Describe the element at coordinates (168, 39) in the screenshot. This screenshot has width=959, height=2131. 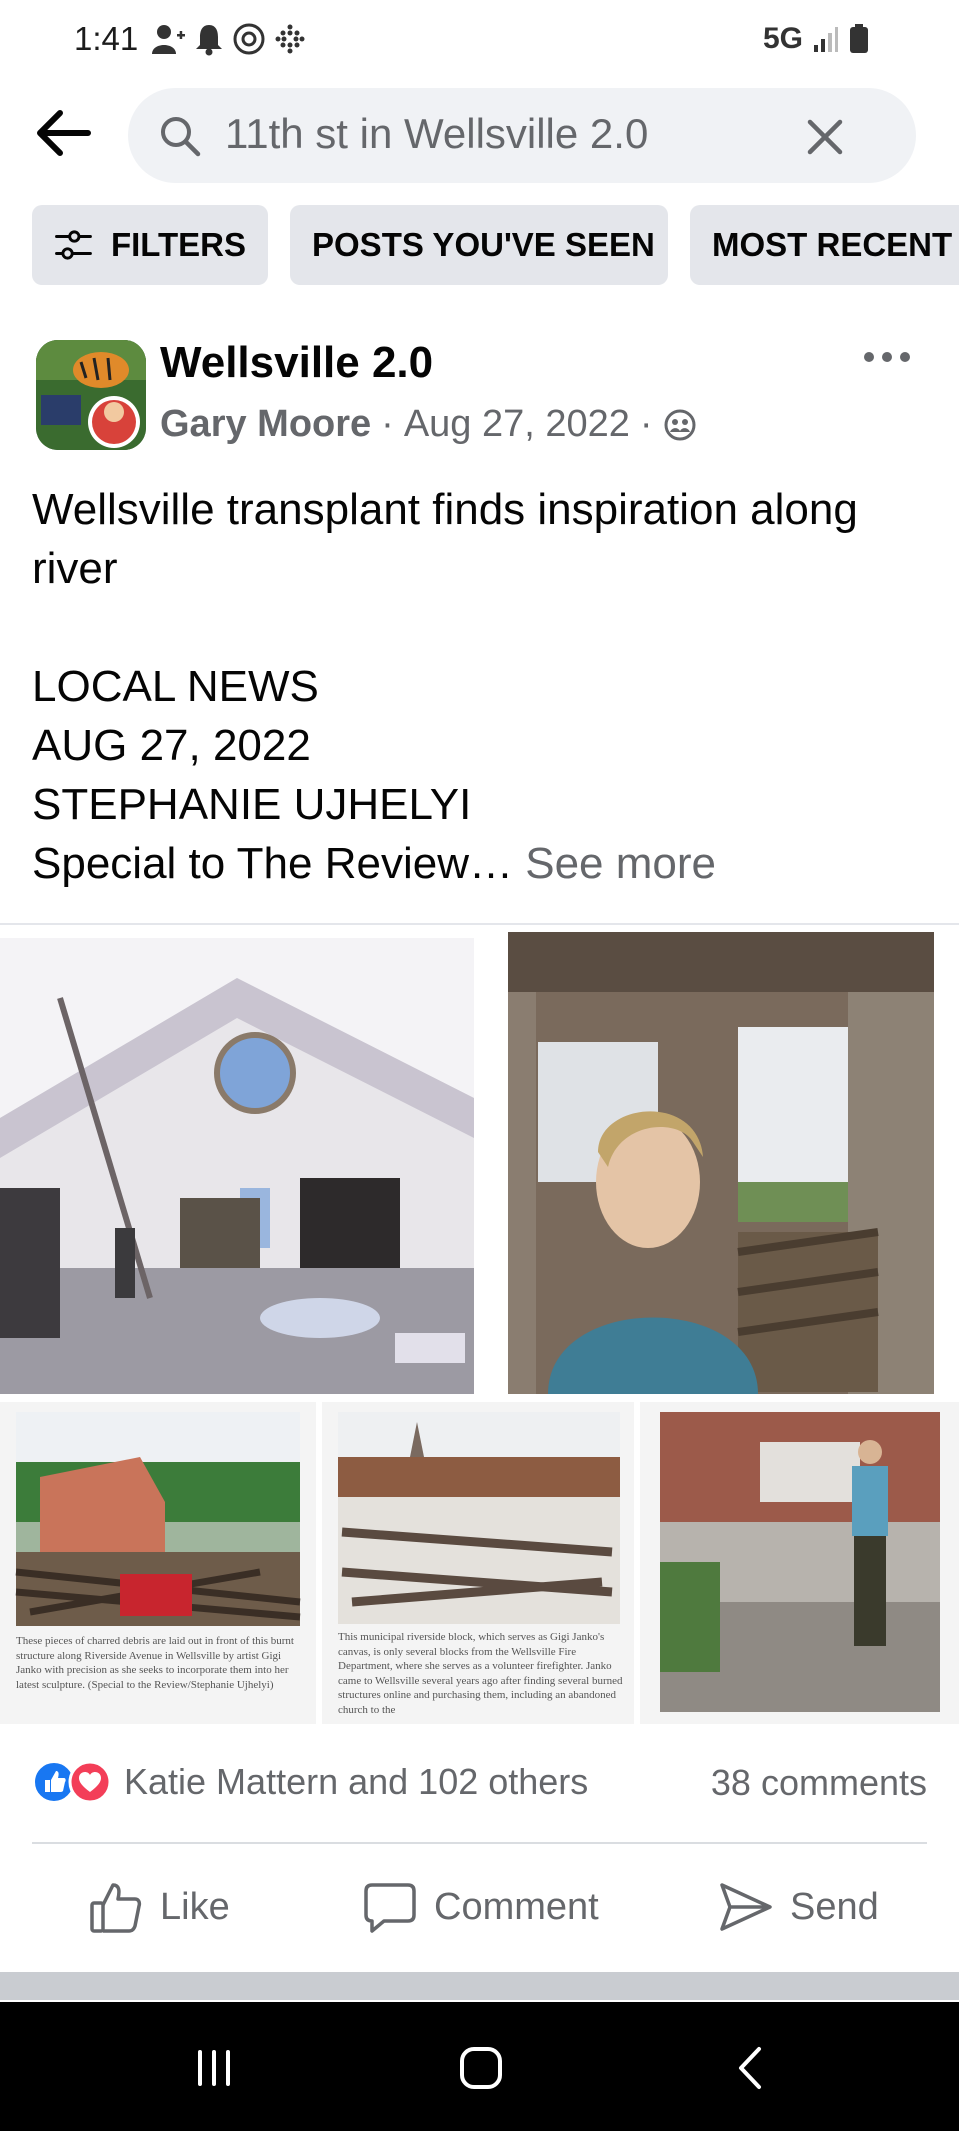
I see `add-person-icon` at that location.